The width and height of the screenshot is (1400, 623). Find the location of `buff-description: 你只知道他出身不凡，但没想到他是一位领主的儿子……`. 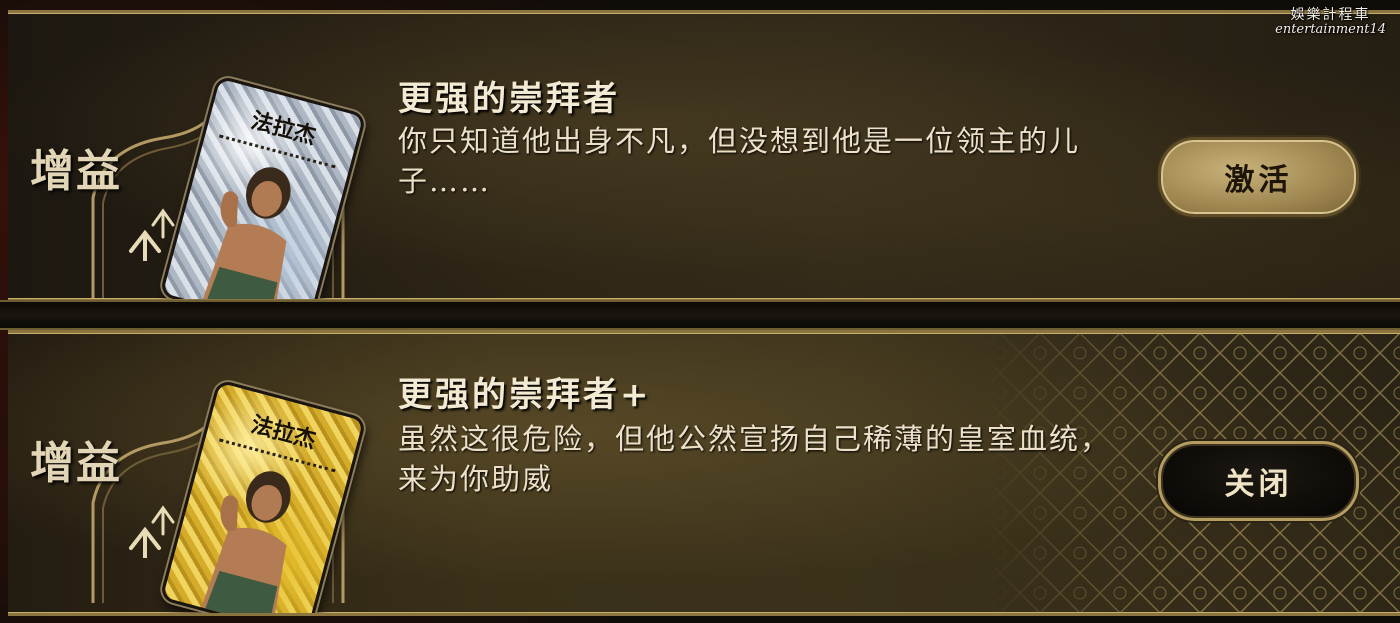

buff-description: 你只知道他出身不凡，但没想到他是一位领主的儿子…… is located at coordinates (739, 161).